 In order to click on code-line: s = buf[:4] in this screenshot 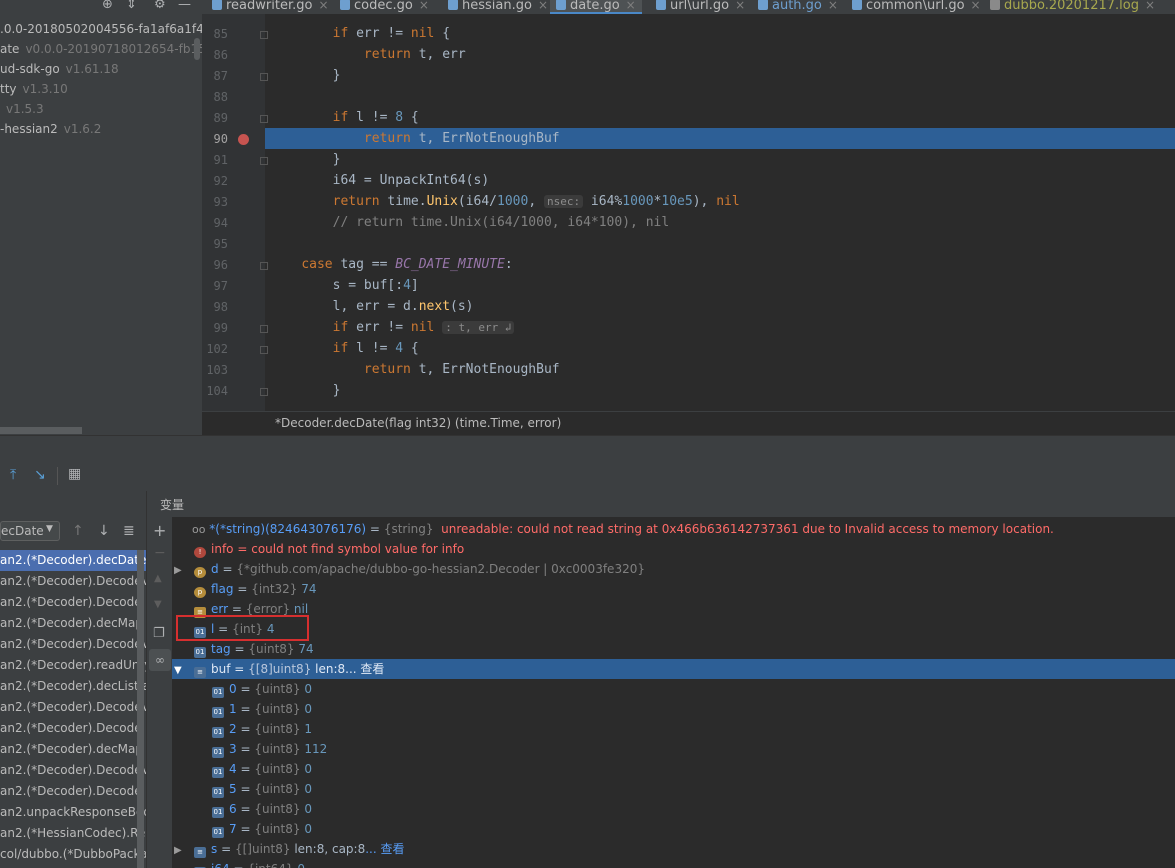, I will do `click(344, 285)`.